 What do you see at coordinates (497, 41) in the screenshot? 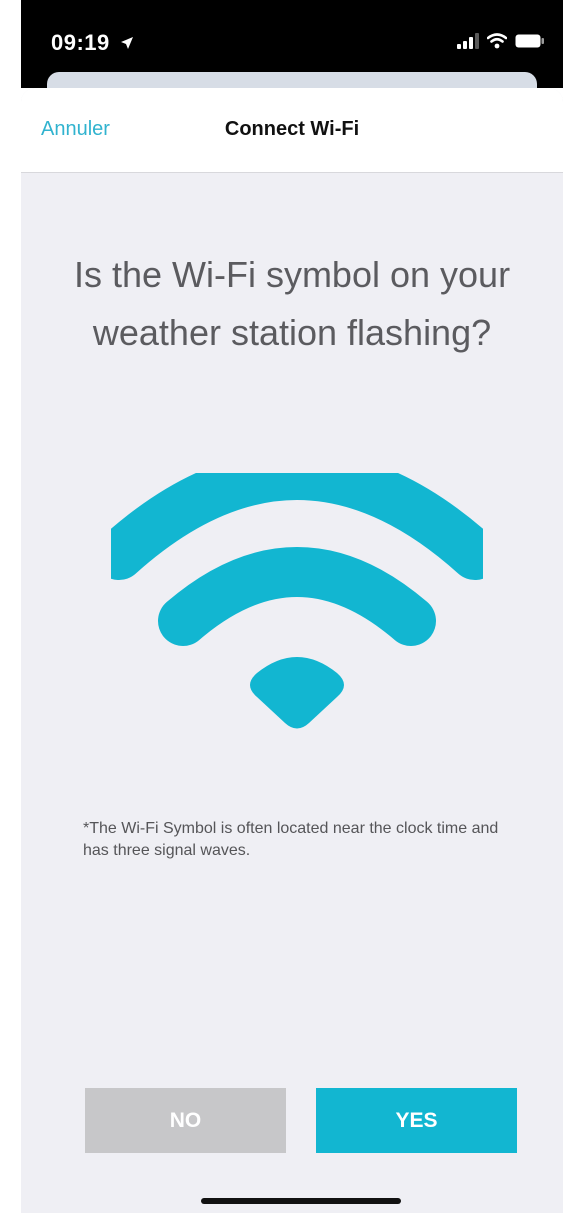
I see `wifi-status-icon` at bounding box center [497, 41].